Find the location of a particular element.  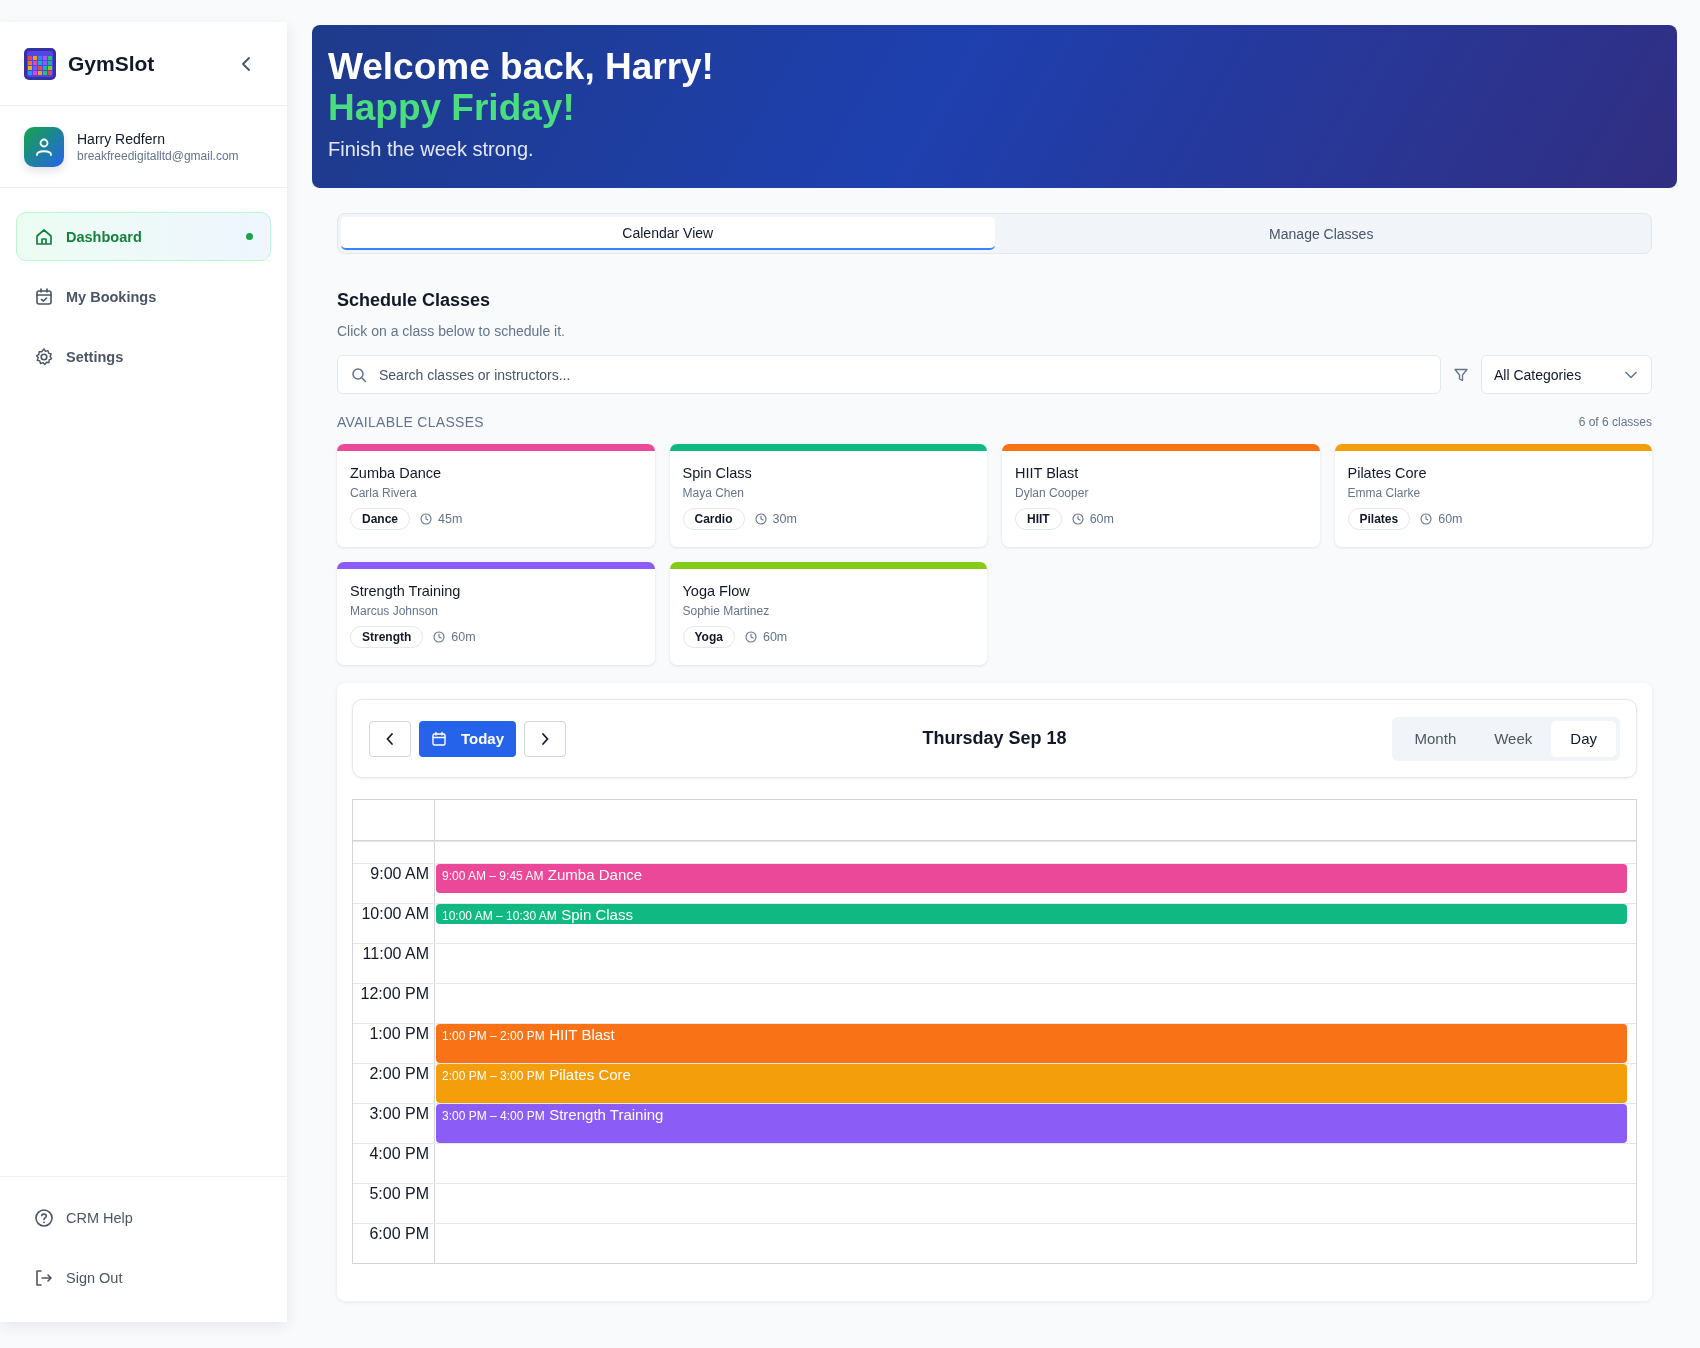

class-count: 6 of 6 classes is located at coordinates (1615, 422).